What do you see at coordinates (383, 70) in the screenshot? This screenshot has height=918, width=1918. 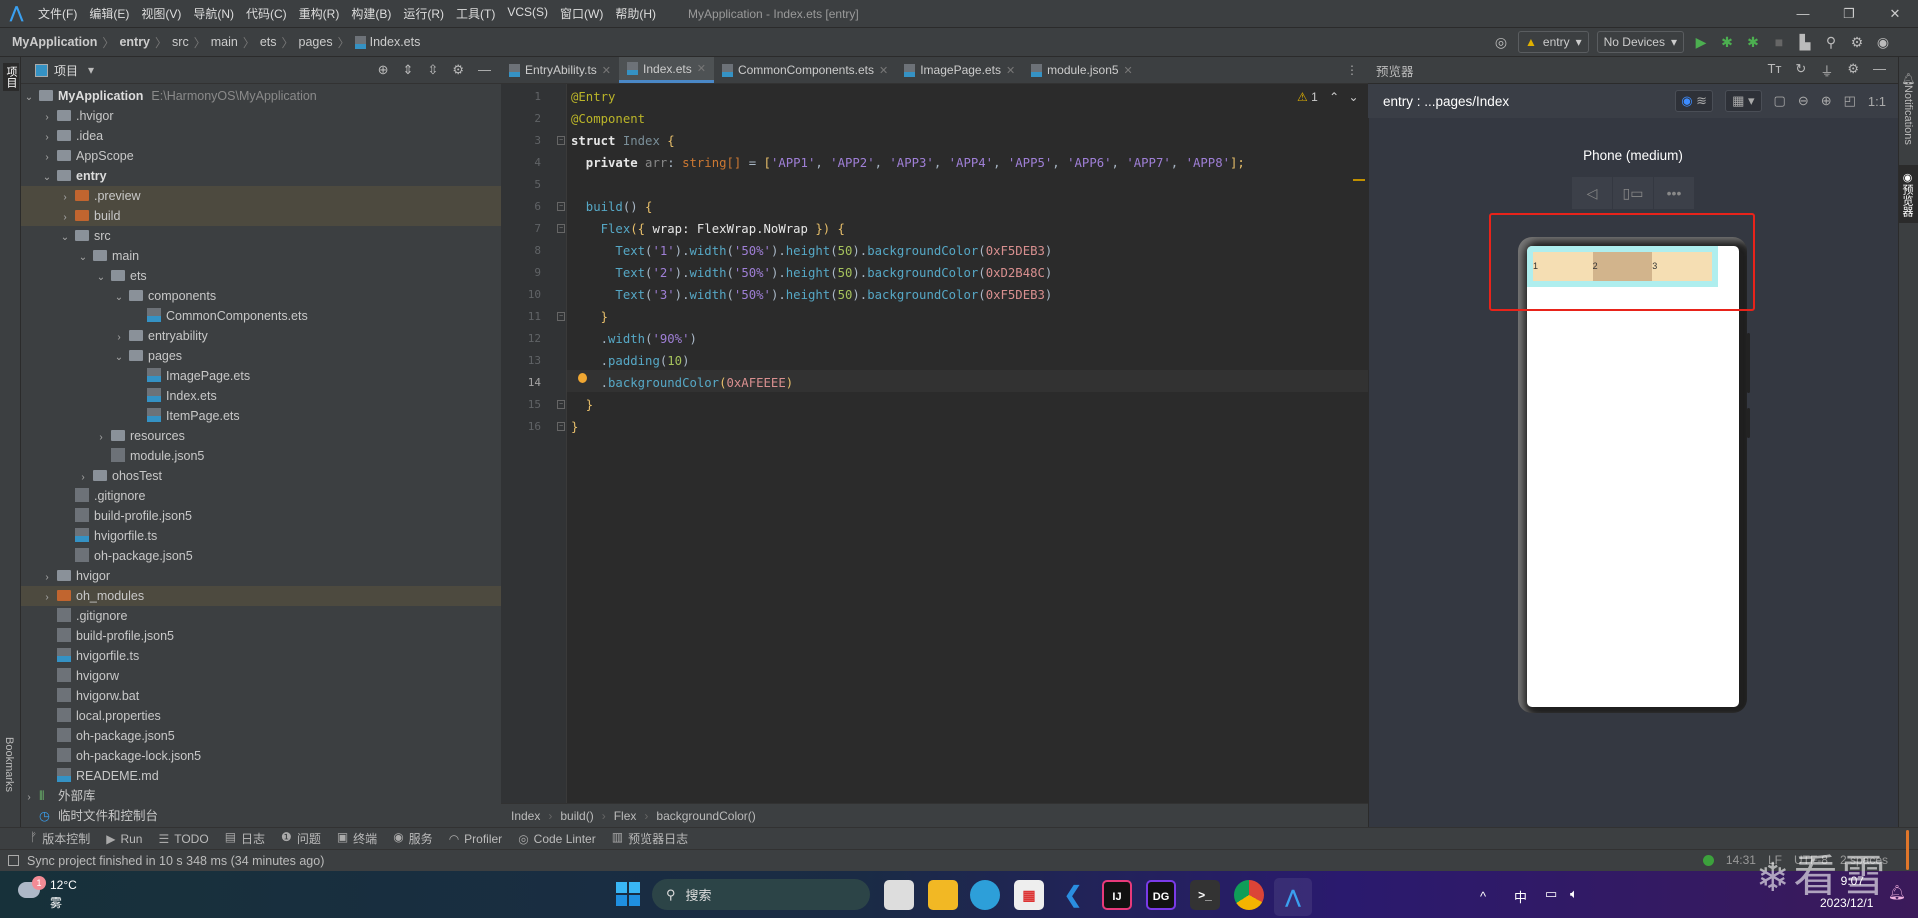 I see `locate-icon: ⊕` at bounding box center [383, 70].